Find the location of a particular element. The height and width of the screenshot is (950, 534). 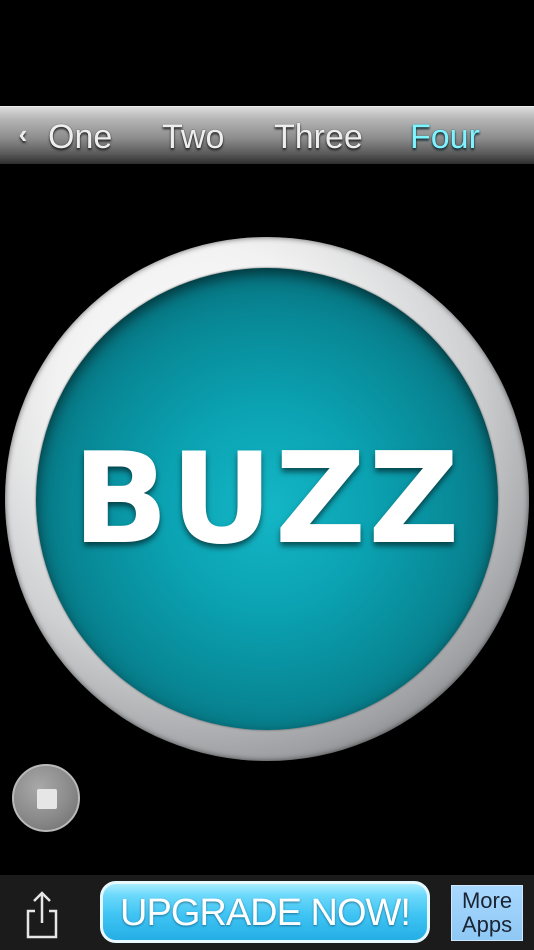

tab-bar: ‹ One Two Three Four is located at coordinates (267, 135).